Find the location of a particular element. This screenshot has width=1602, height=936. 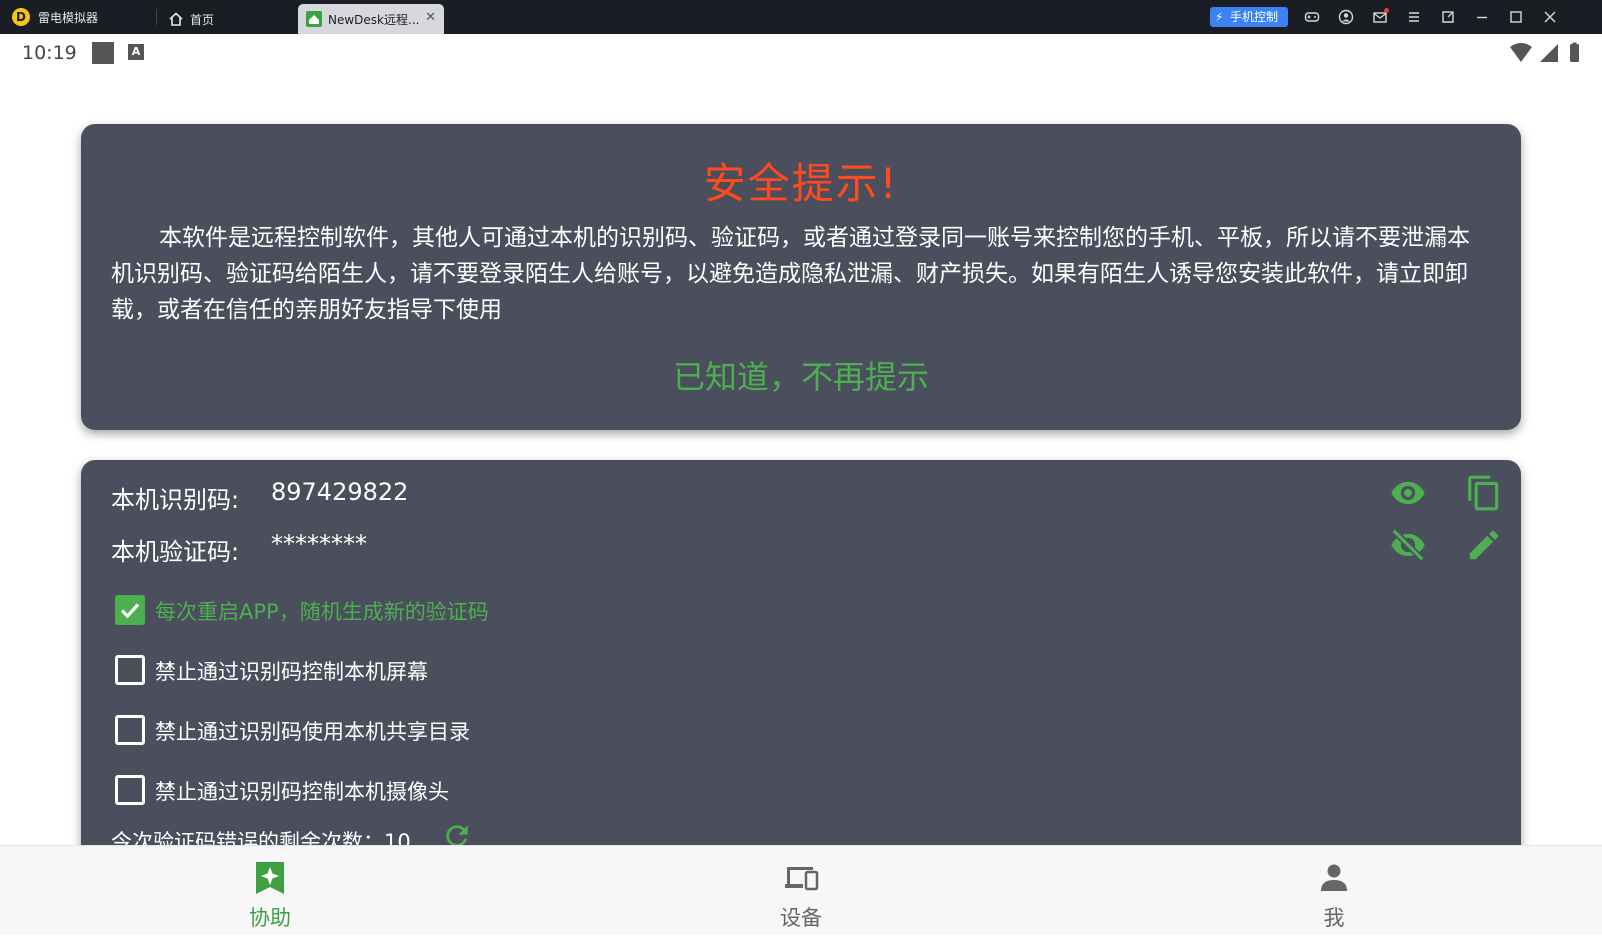

newdesk-app-icon is located at coordinates (314, 19).